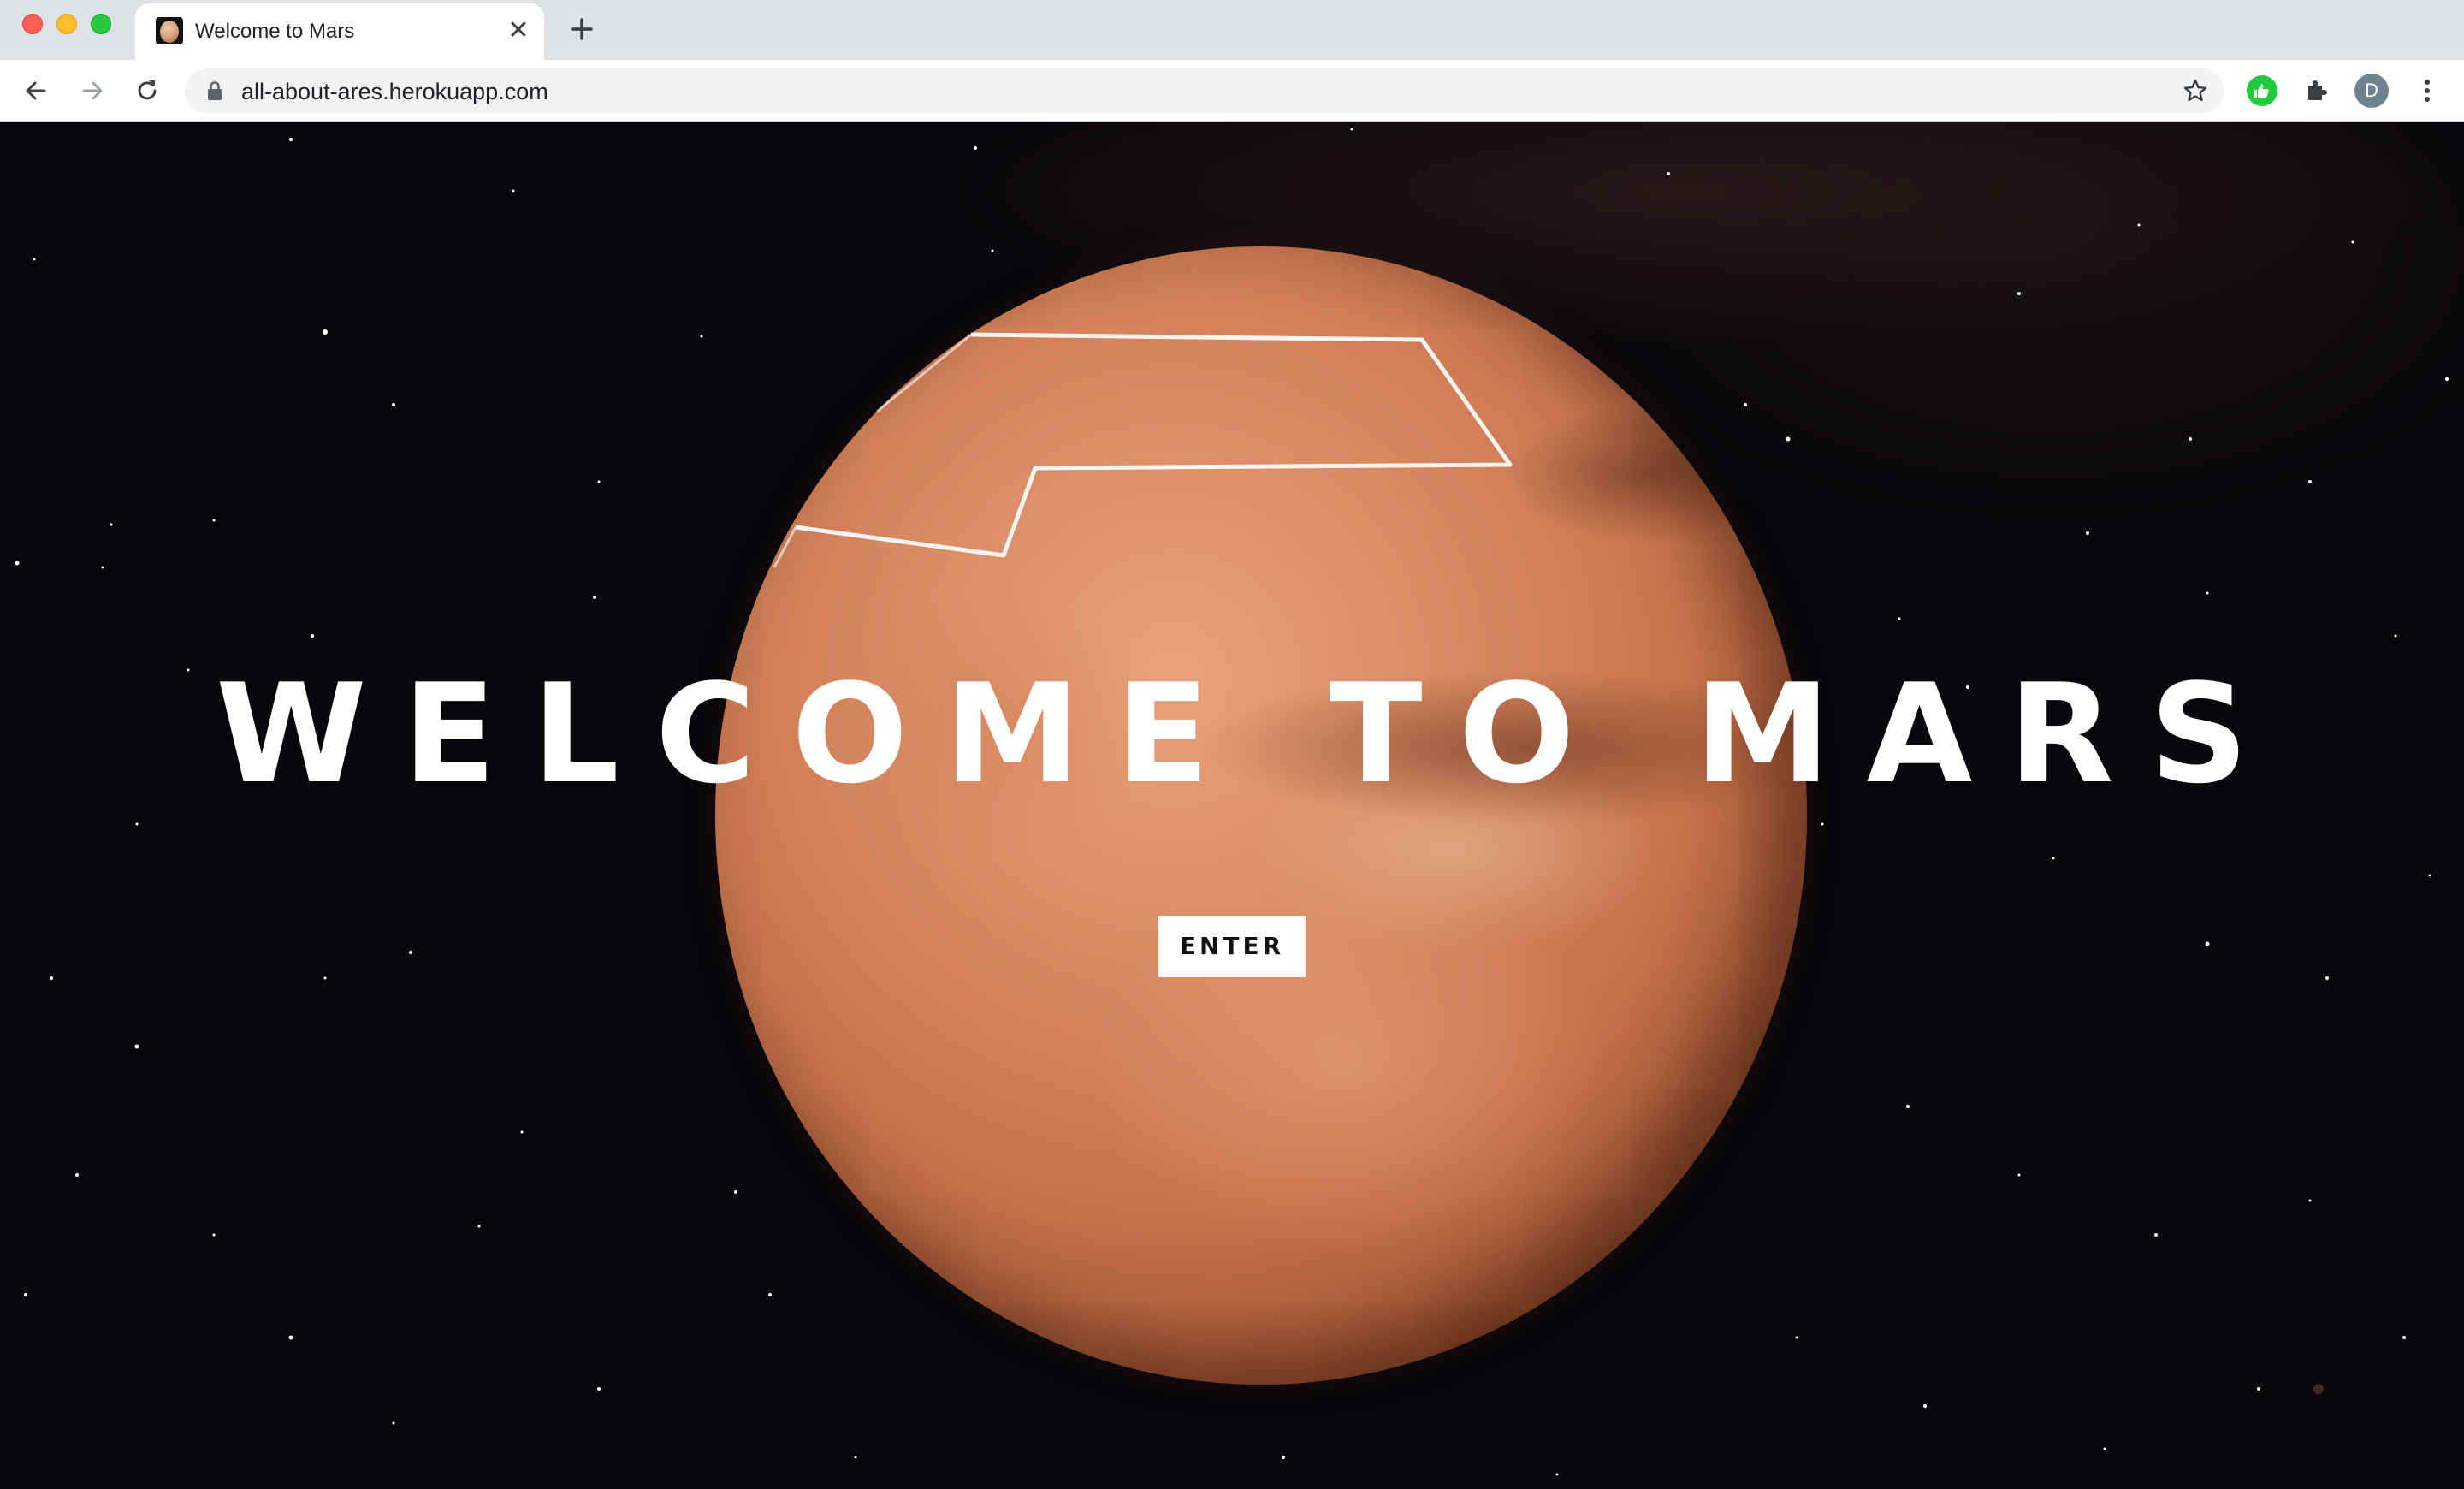 This screenshot has width=2464, height=1489. Describe the element at coordinates (1250, 734) in the screenshot. I see `hero-title: WELCOME TO MARS` at that location.